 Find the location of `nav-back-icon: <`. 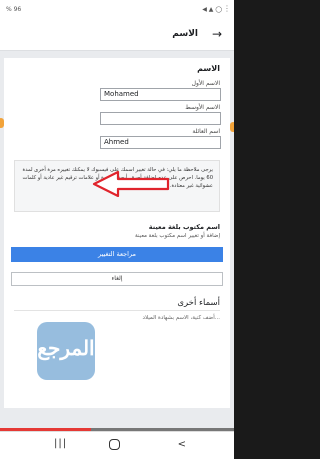

nav-back-icon: < is located at coordinates (182, 444).